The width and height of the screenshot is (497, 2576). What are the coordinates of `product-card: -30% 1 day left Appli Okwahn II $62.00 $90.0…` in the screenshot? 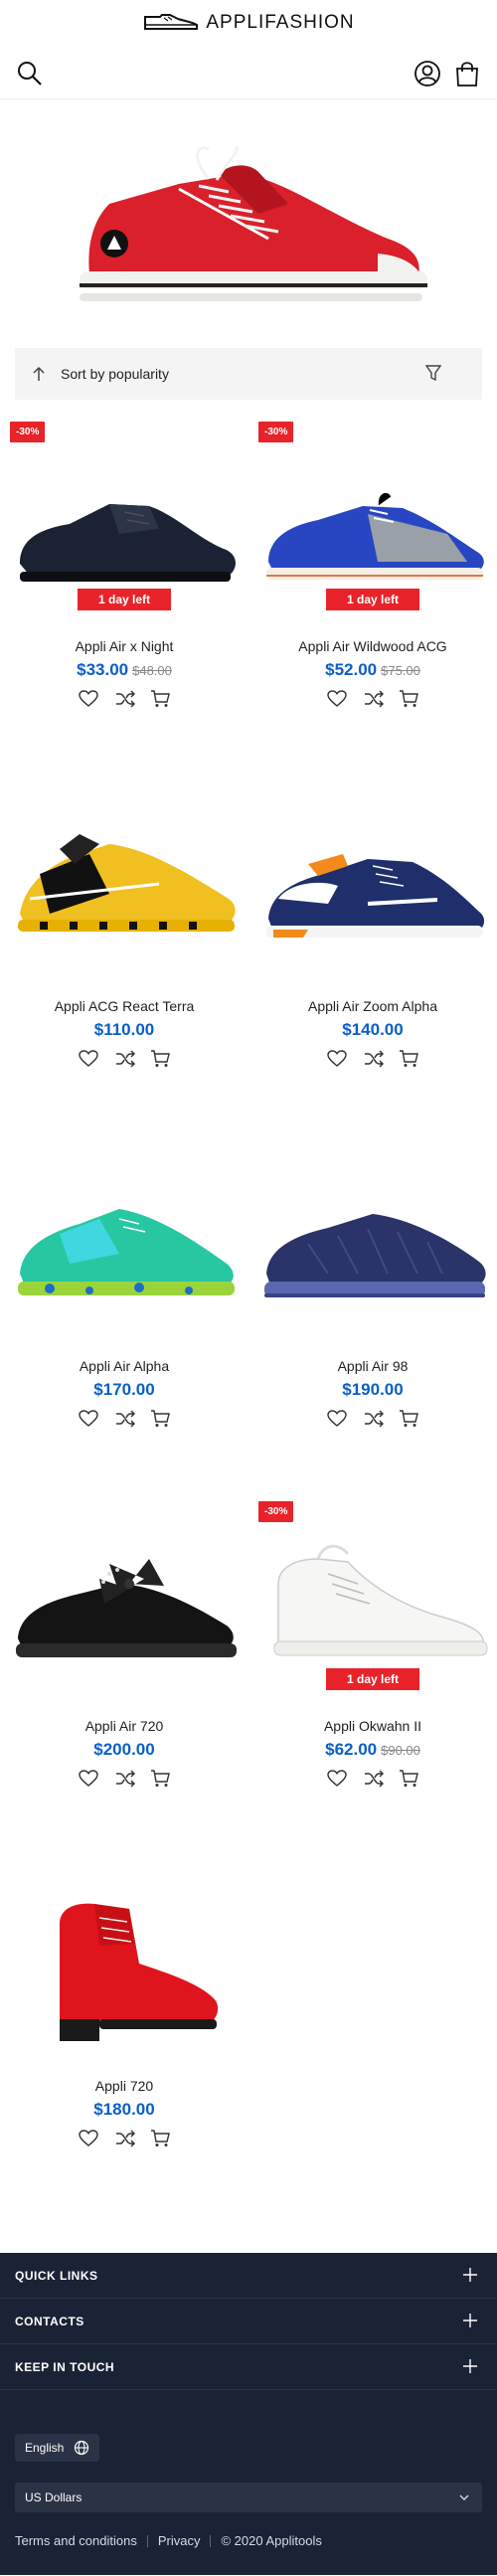 It's located at (372, 1659).